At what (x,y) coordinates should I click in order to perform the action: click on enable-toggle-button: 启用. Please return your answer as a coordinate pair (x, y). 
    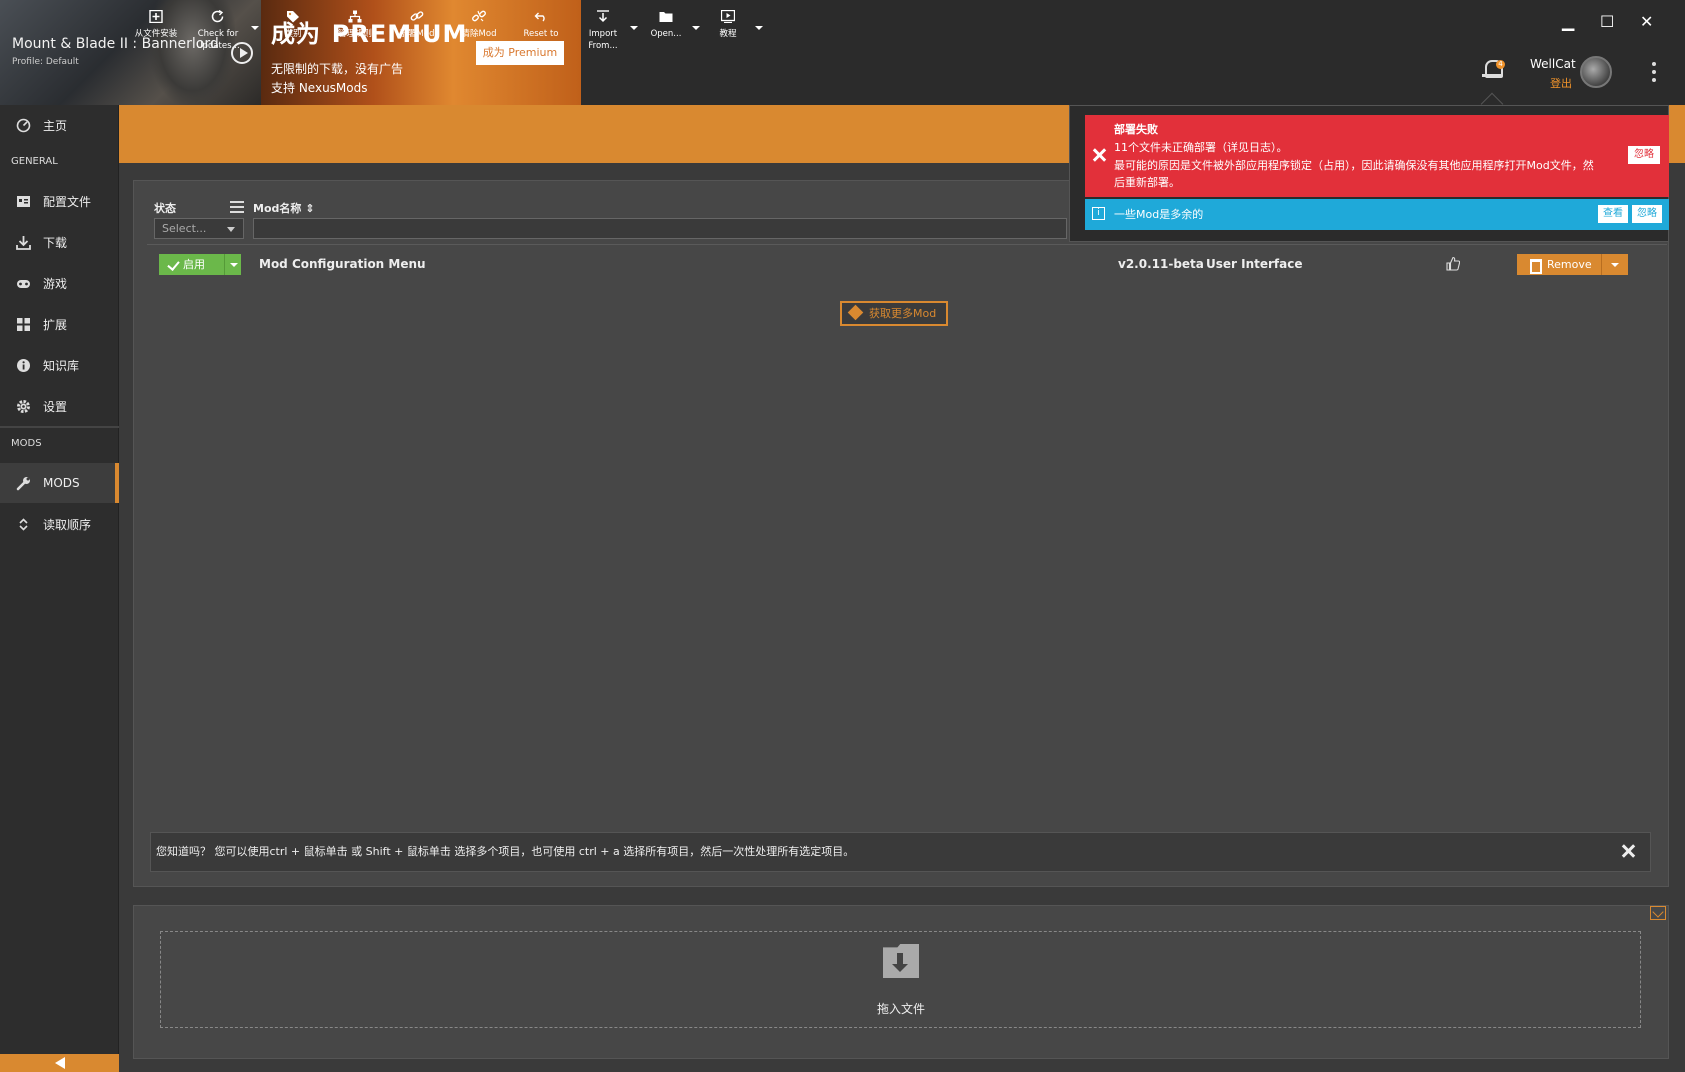
    Looking at the image, I should click on (191, 264).